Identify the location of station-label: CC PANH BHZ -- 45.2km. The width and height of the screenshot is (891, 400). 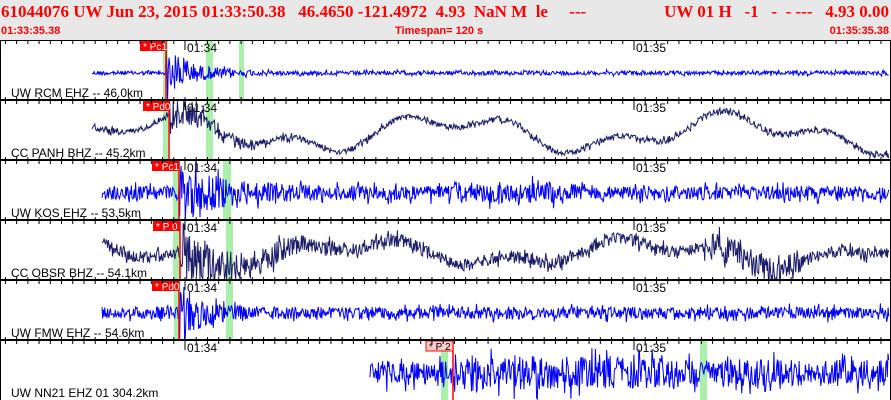
(78, 153).